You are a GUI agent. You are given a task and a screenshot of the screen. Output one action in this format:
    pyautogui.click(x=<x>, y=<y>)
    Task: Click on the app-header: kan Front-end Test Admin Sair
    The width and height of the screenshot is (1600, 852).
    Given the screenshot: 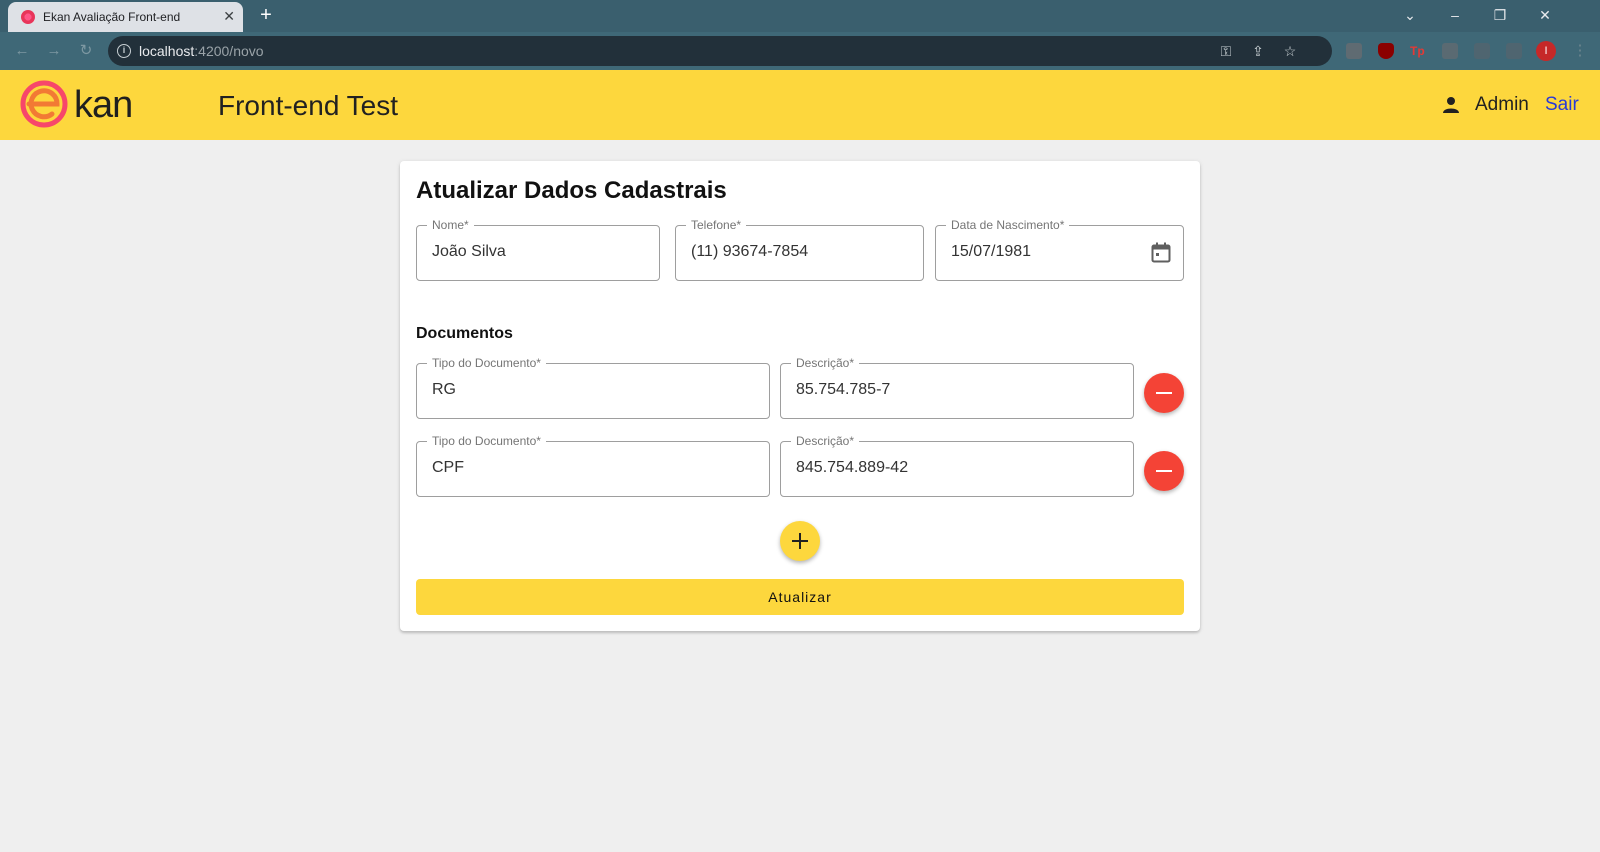 What is the action you would take?
    pyautogui.click(x=800, y=105)
    